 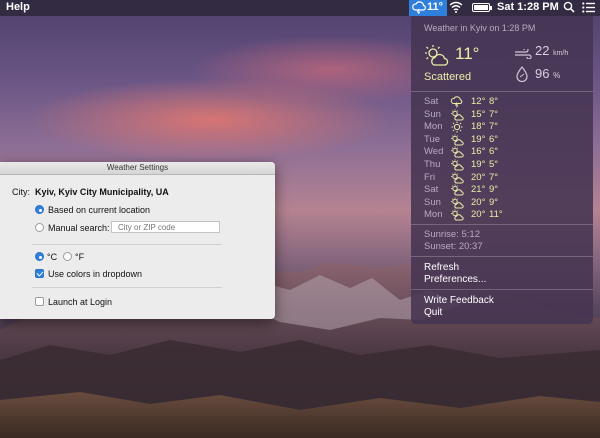 I want to click on wind-value: 22, so click(x=542, y=50).